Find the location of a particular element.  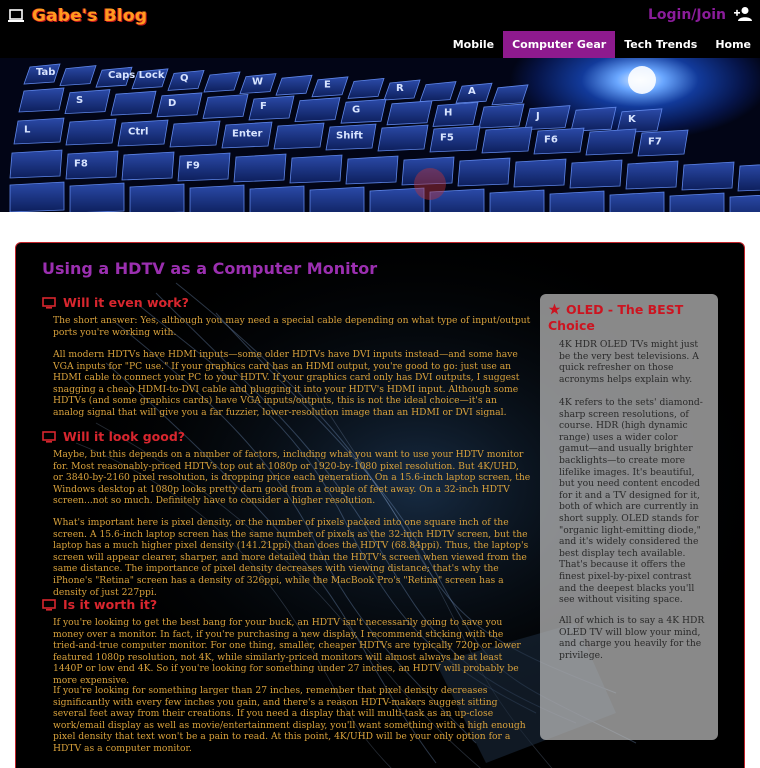

nav-item-home: Home is located at coordinates (733, 44).